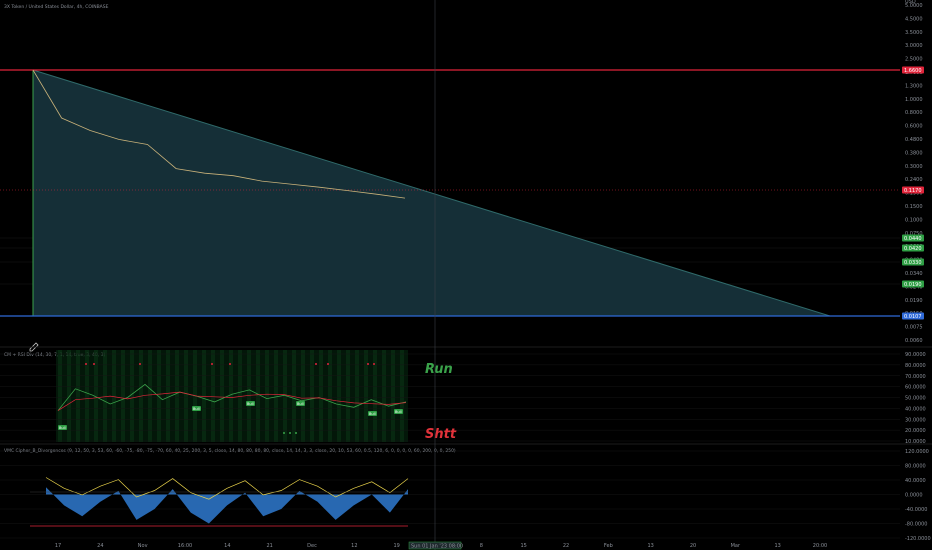  What do you see at coordinates (914, 328) in the screenshot?
I see `price-axis-tick: 0.0075` at bounding box center [914, 328].